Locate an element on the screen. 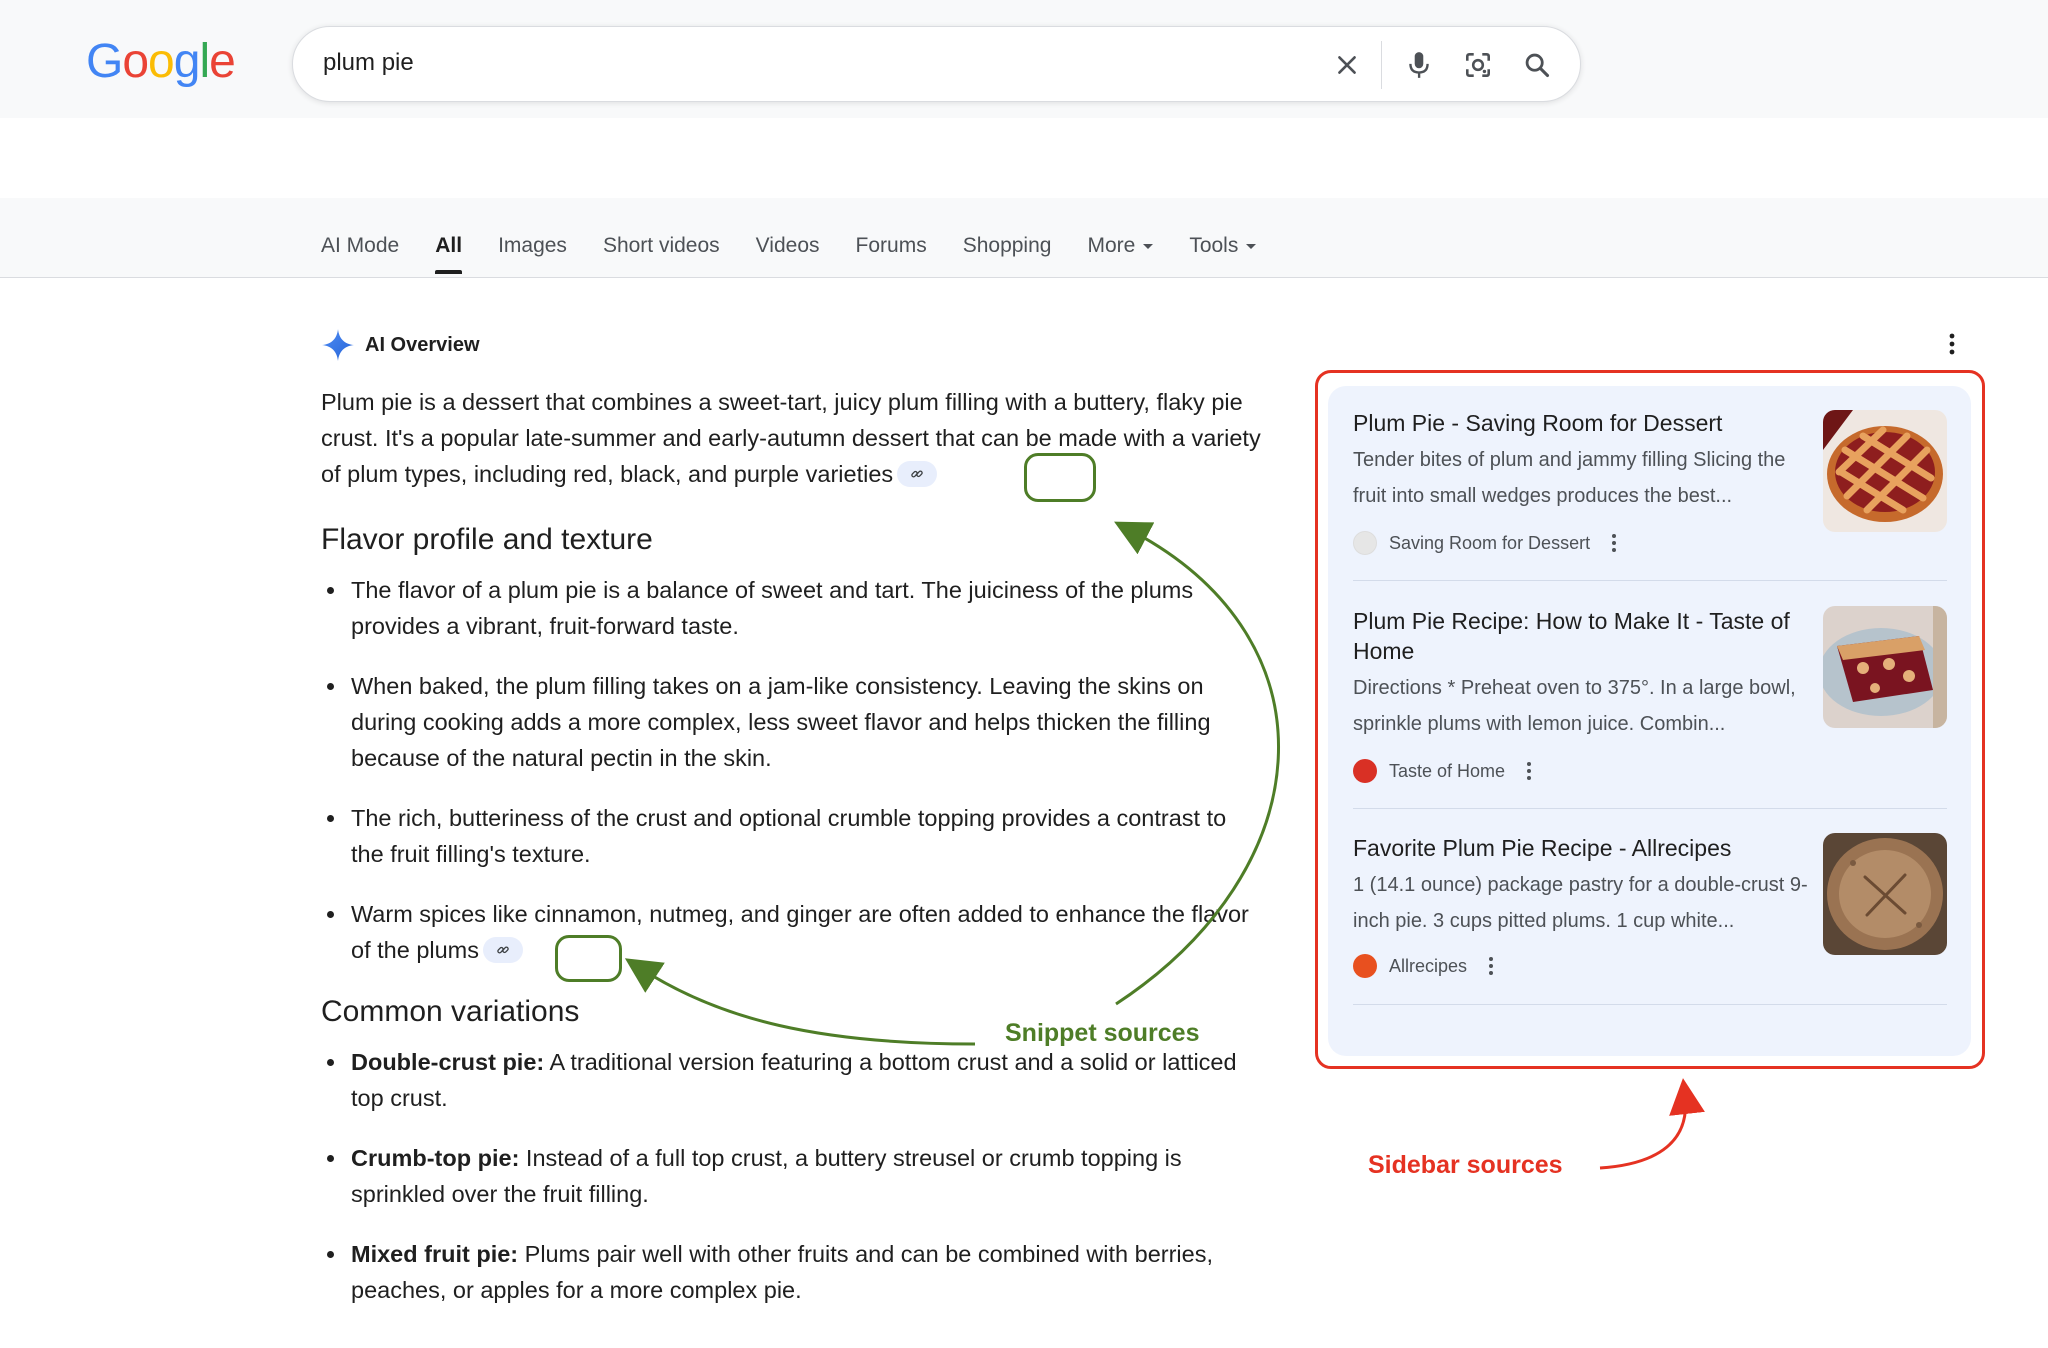 The height and width of the screenshot is (1348, 2048). variation-term: Mixed fruit pie: is located at coordinates (435, 1254).